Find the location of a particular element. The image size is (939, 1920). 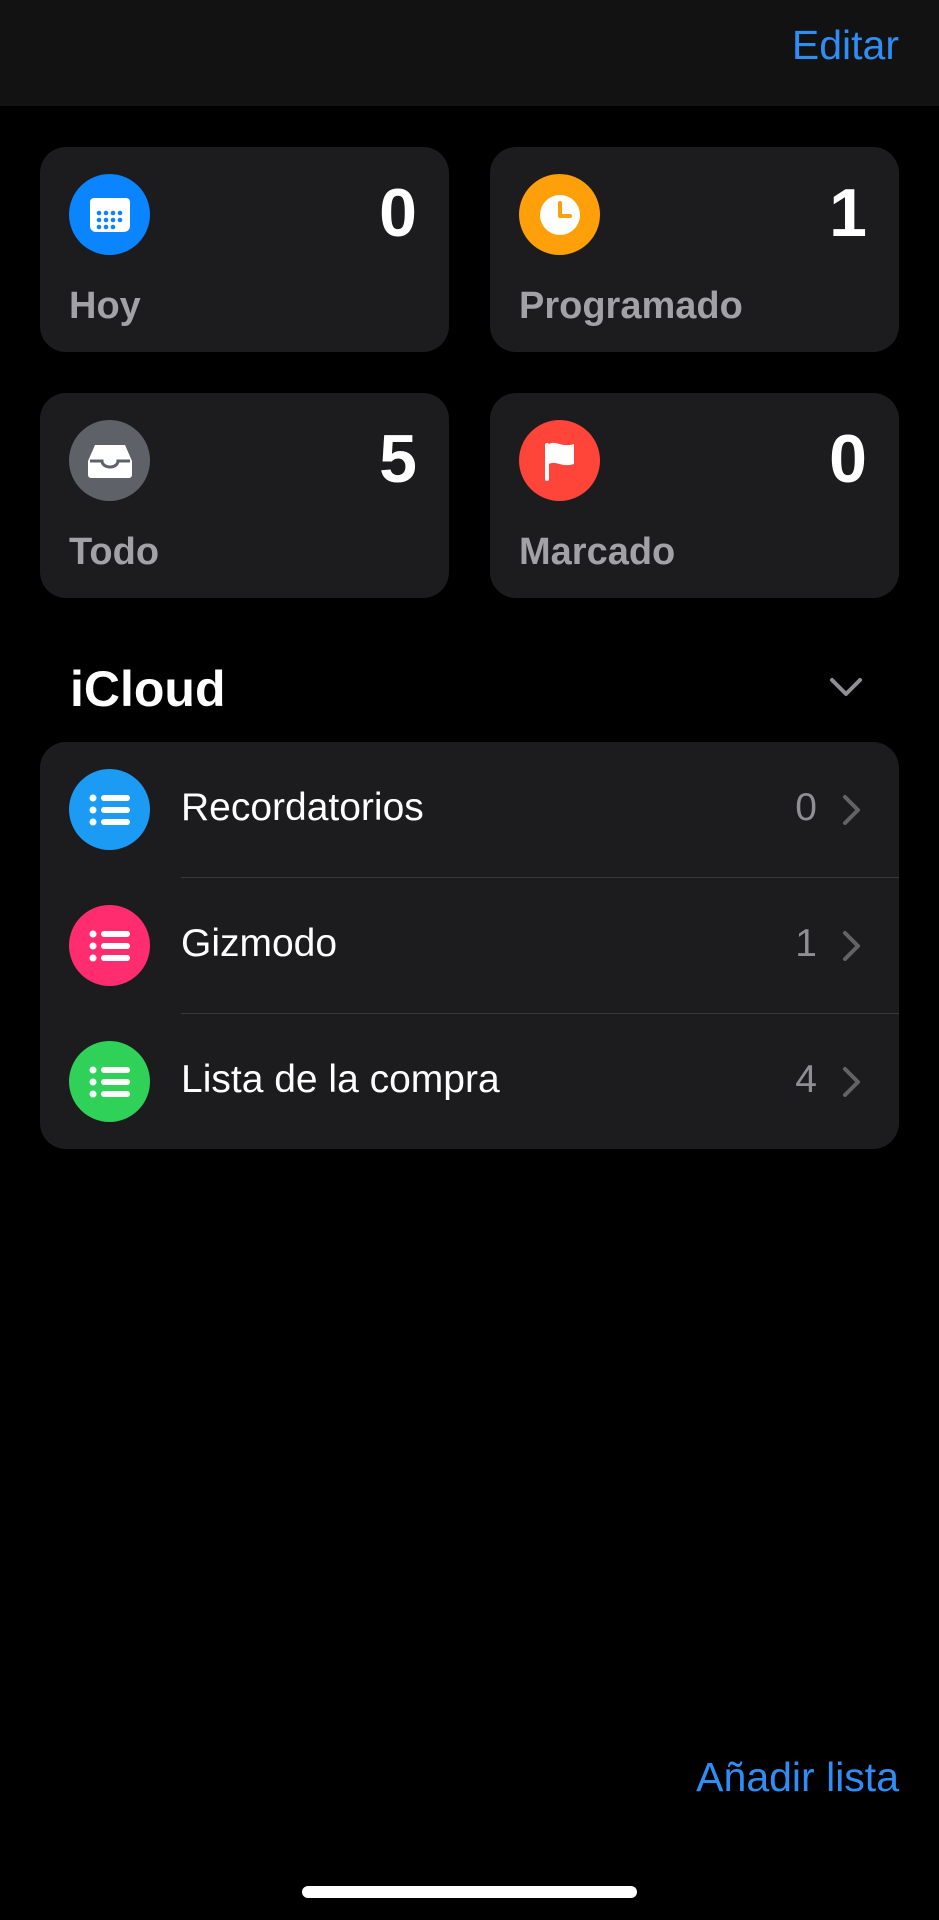

today-label: Hoy is located at coordinates (105, 306).